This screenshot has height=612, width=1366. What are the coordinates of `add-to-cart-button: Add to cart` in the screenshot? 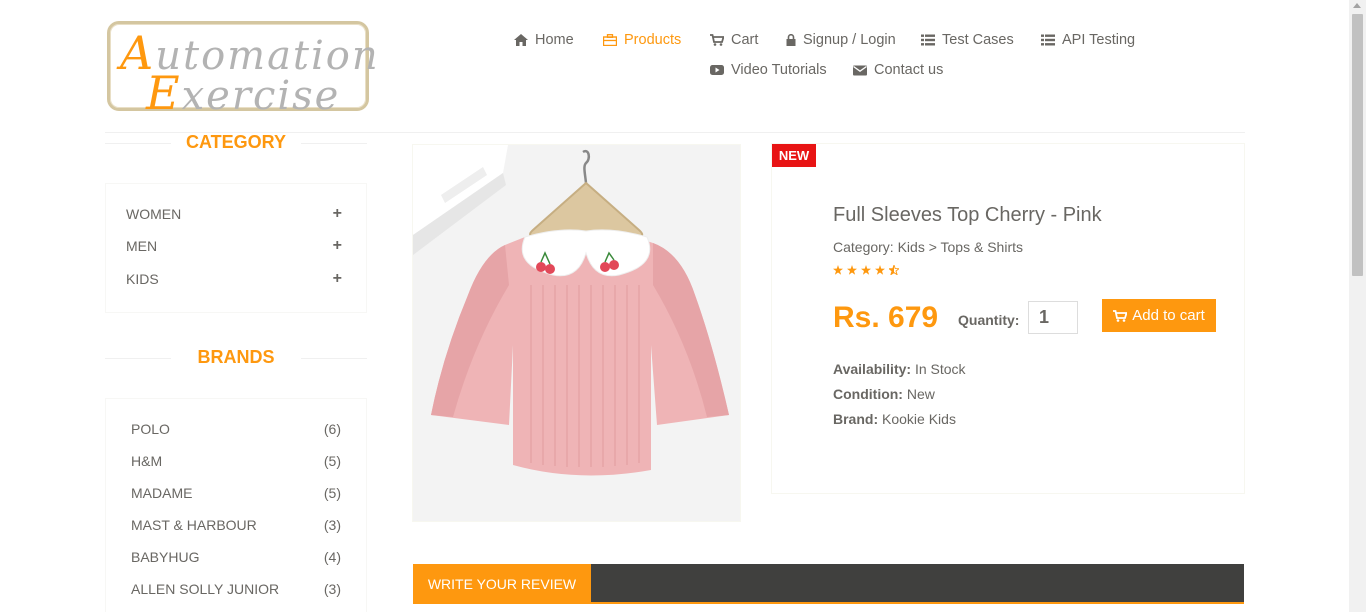 It's located at (1159, 315).